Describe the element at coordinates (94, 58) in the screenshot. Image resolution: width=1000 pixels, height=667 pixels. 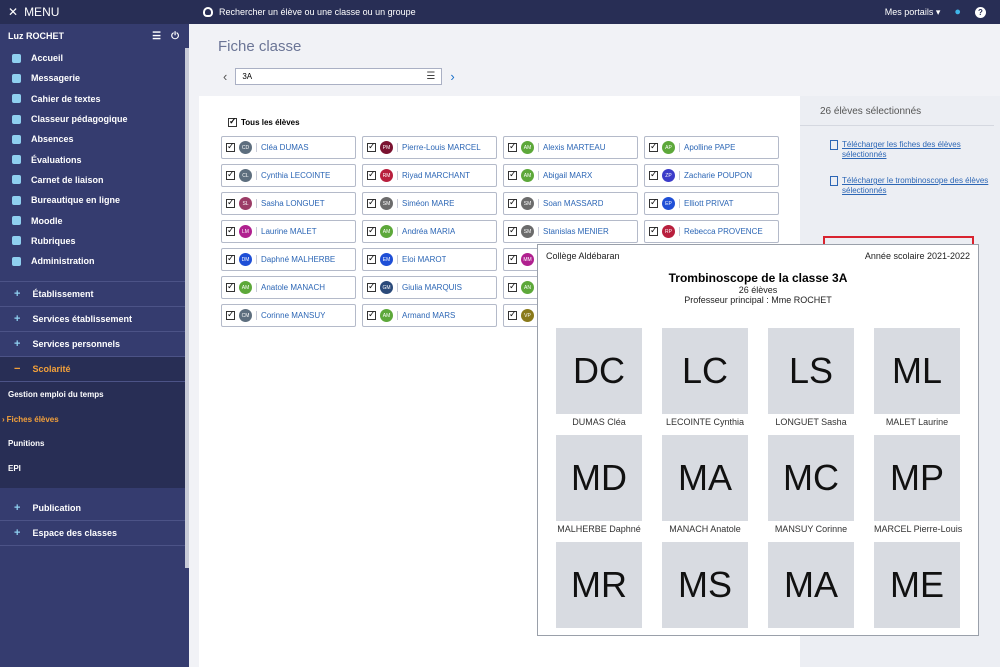
I see `sidebar-item: Accueil` at that location.